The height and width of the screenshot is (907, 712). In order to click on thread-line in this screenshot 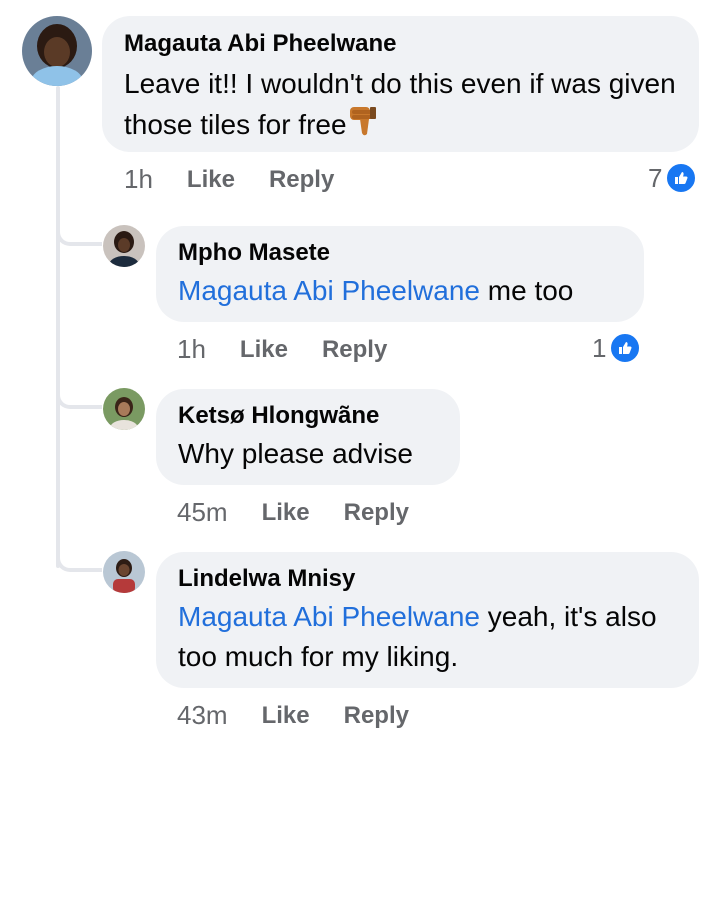, I will do `click(58, 327)`.